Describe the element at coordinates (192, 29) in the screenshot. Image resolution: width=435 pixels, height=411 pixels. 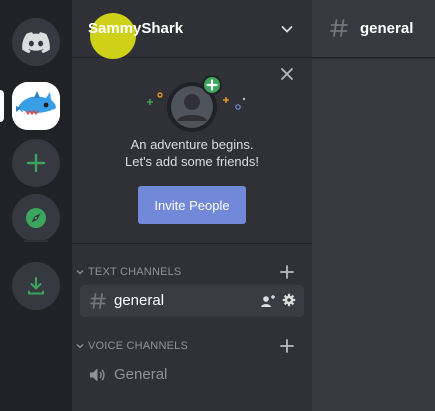
I see `guild-header: SammyShark` at that location.